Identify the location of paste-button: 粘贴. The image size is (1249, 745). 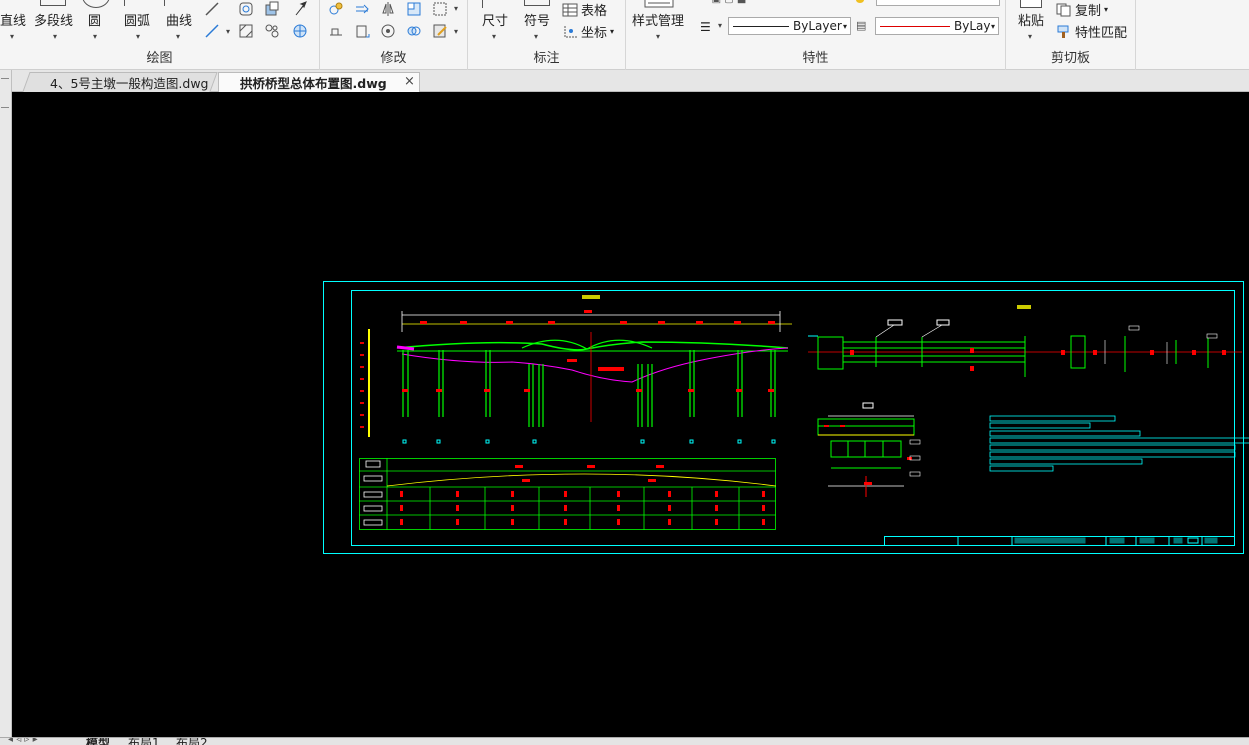
(1031, 19).